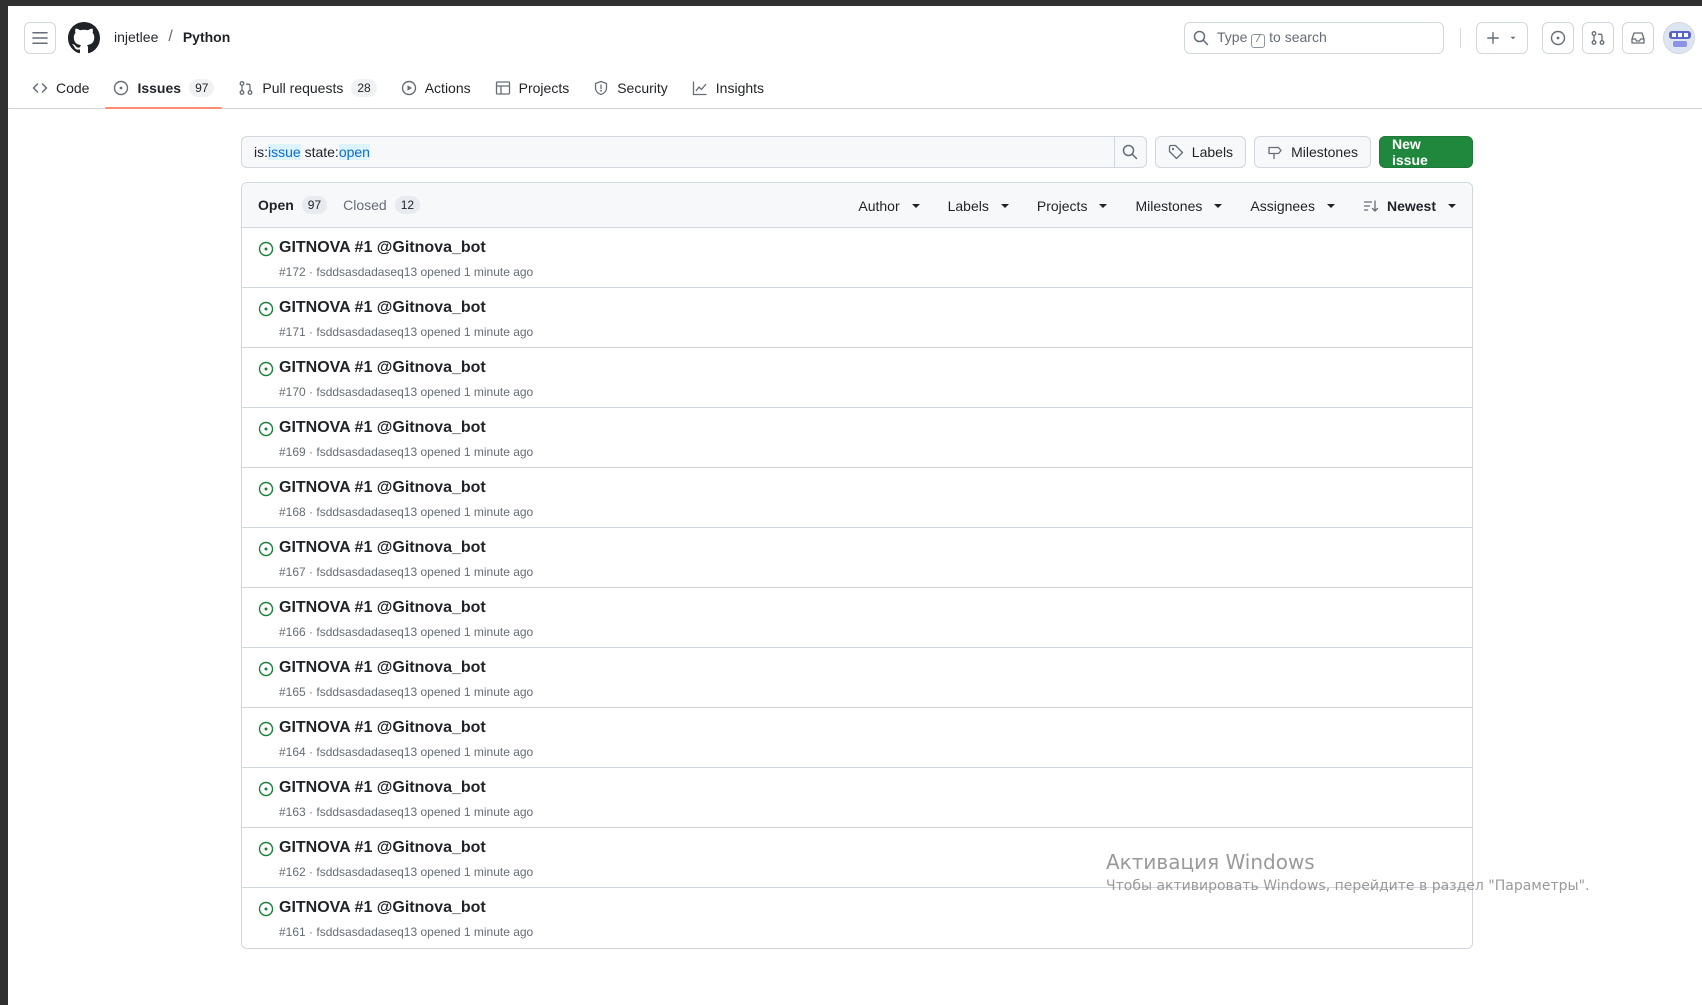  Describe the element at coordinates (968, 205) in the screenshot. I see `labels-filter-label: Labels` at that location.